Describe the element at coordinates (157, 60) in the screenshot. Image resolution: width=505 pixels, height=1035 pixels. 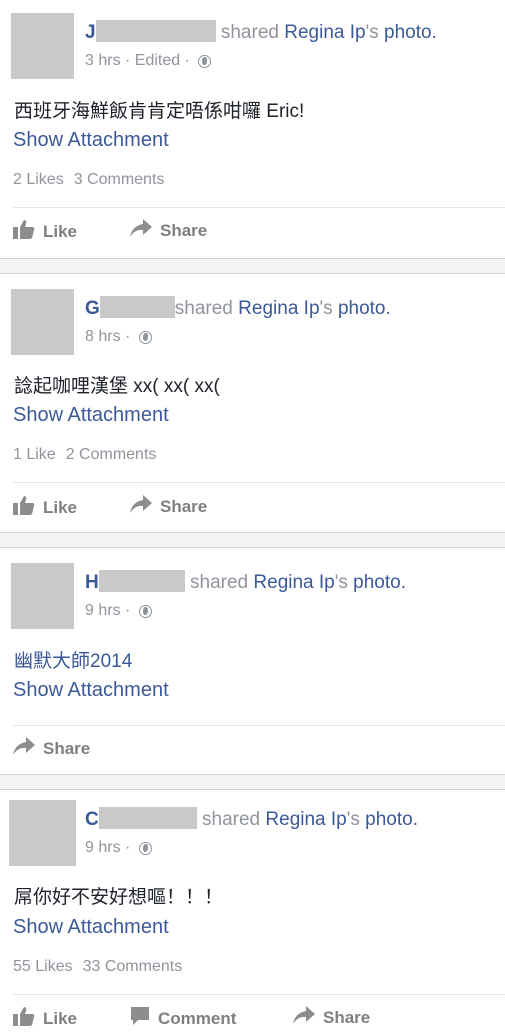
I see `edited-label: Edited` at that location.